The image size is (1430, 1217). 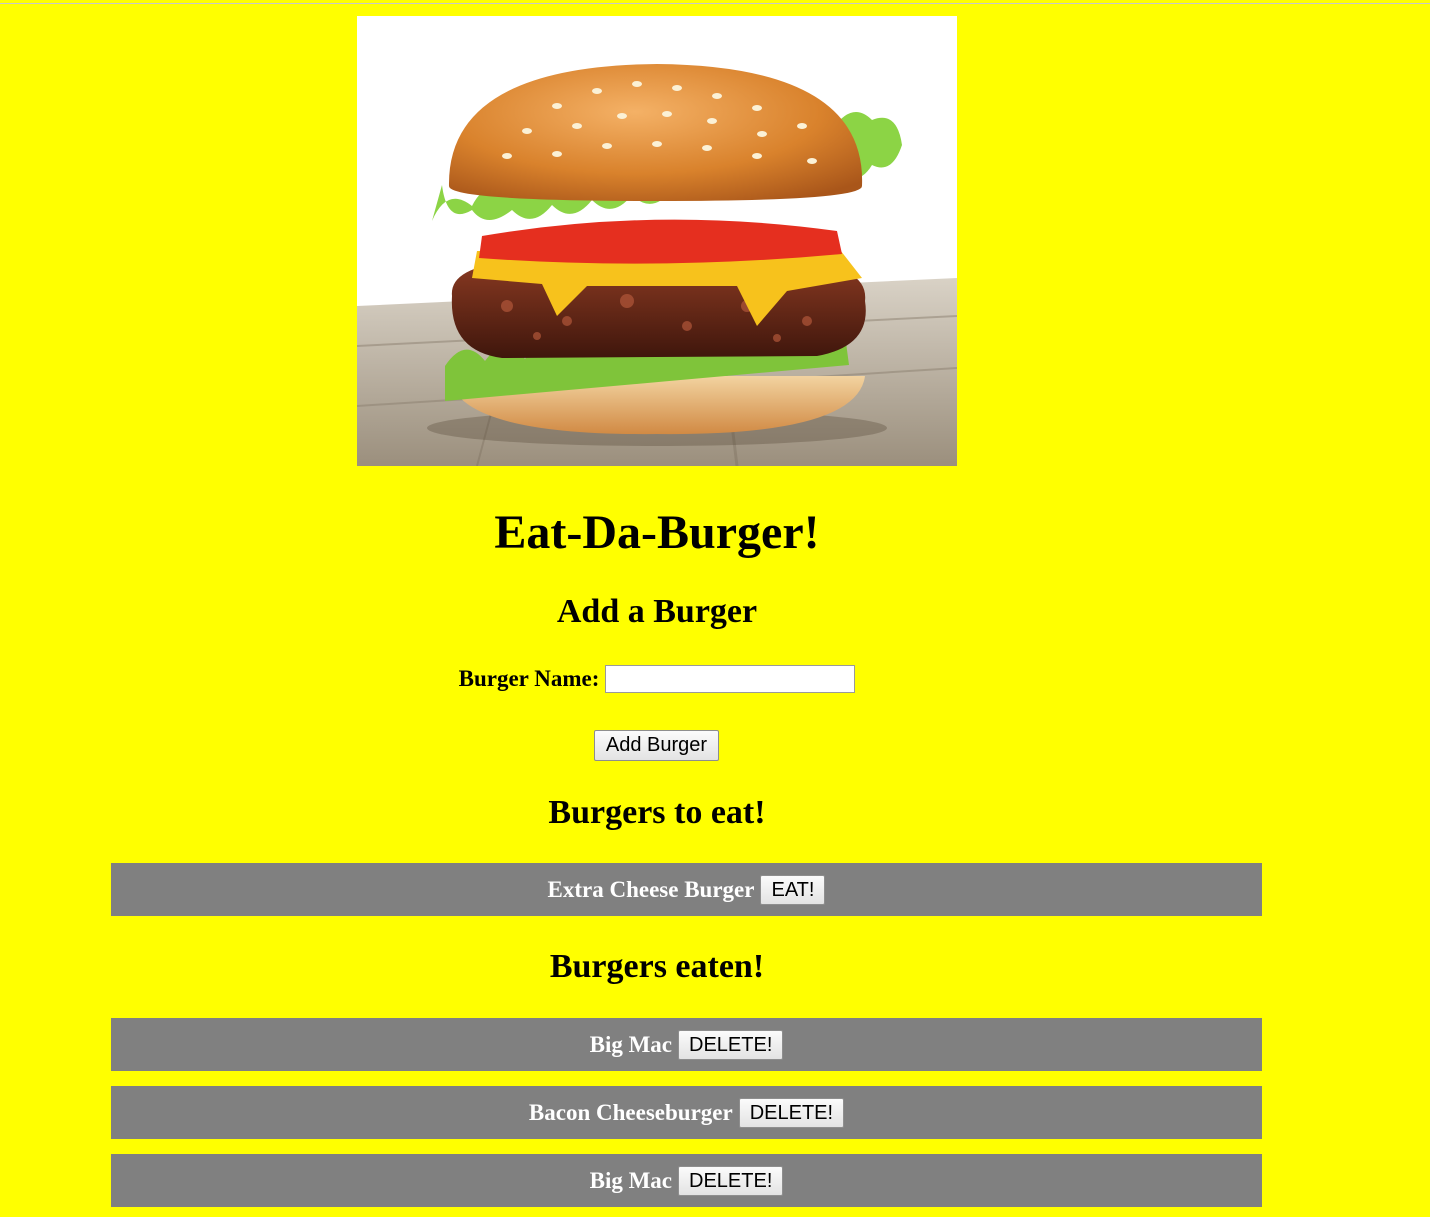 I want to click on burger-form: Burger Name:, so click(x=657, y=679).